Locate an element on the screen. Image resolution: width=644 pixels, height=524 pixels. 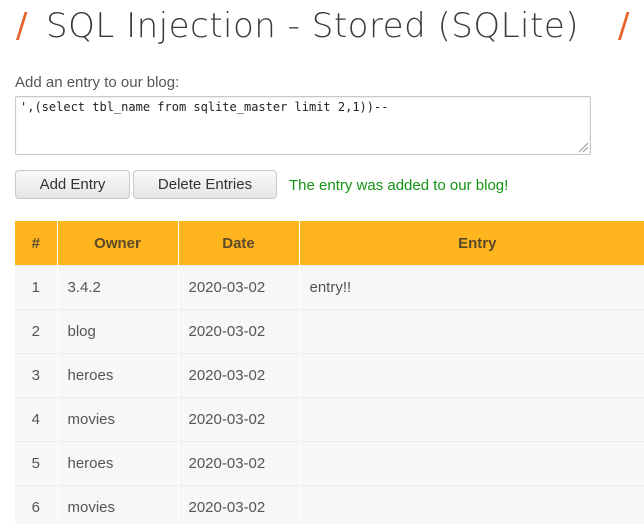
table-row: 6 movies 2020-03-02 is located at coordinates (329, 504).